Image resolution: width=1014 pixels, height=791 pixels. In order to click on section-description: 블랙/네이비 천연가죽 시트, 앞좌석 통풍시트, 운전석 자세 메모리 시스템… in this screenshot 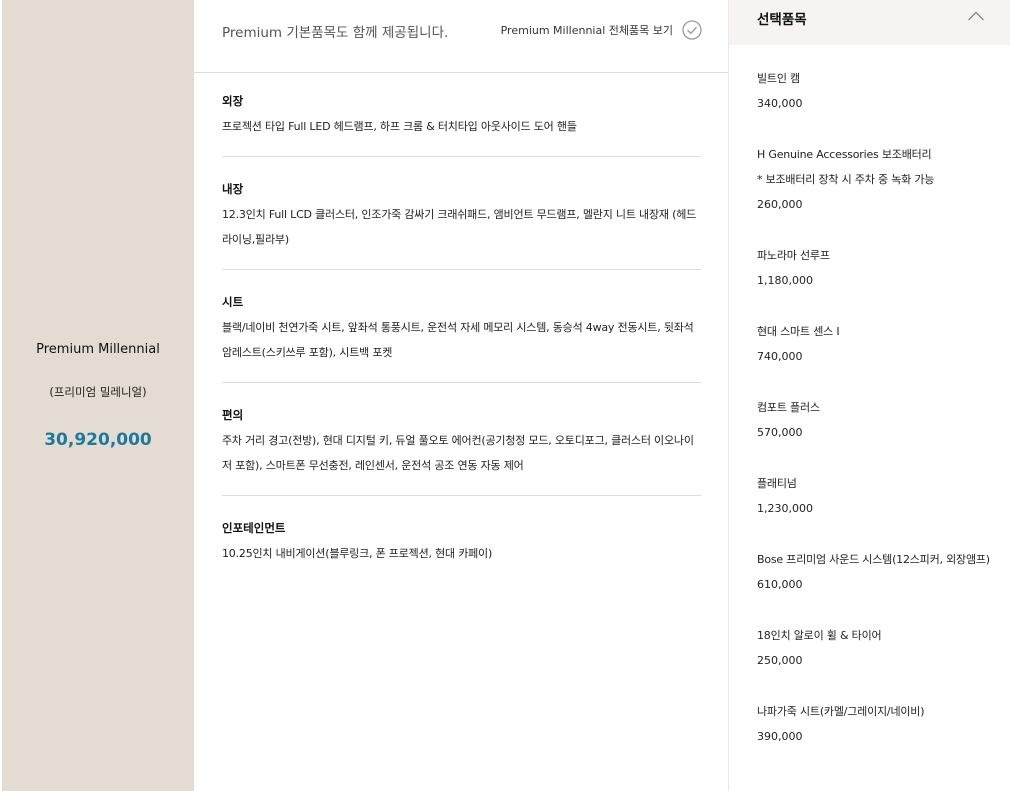, I will do `click(458, 340)`.